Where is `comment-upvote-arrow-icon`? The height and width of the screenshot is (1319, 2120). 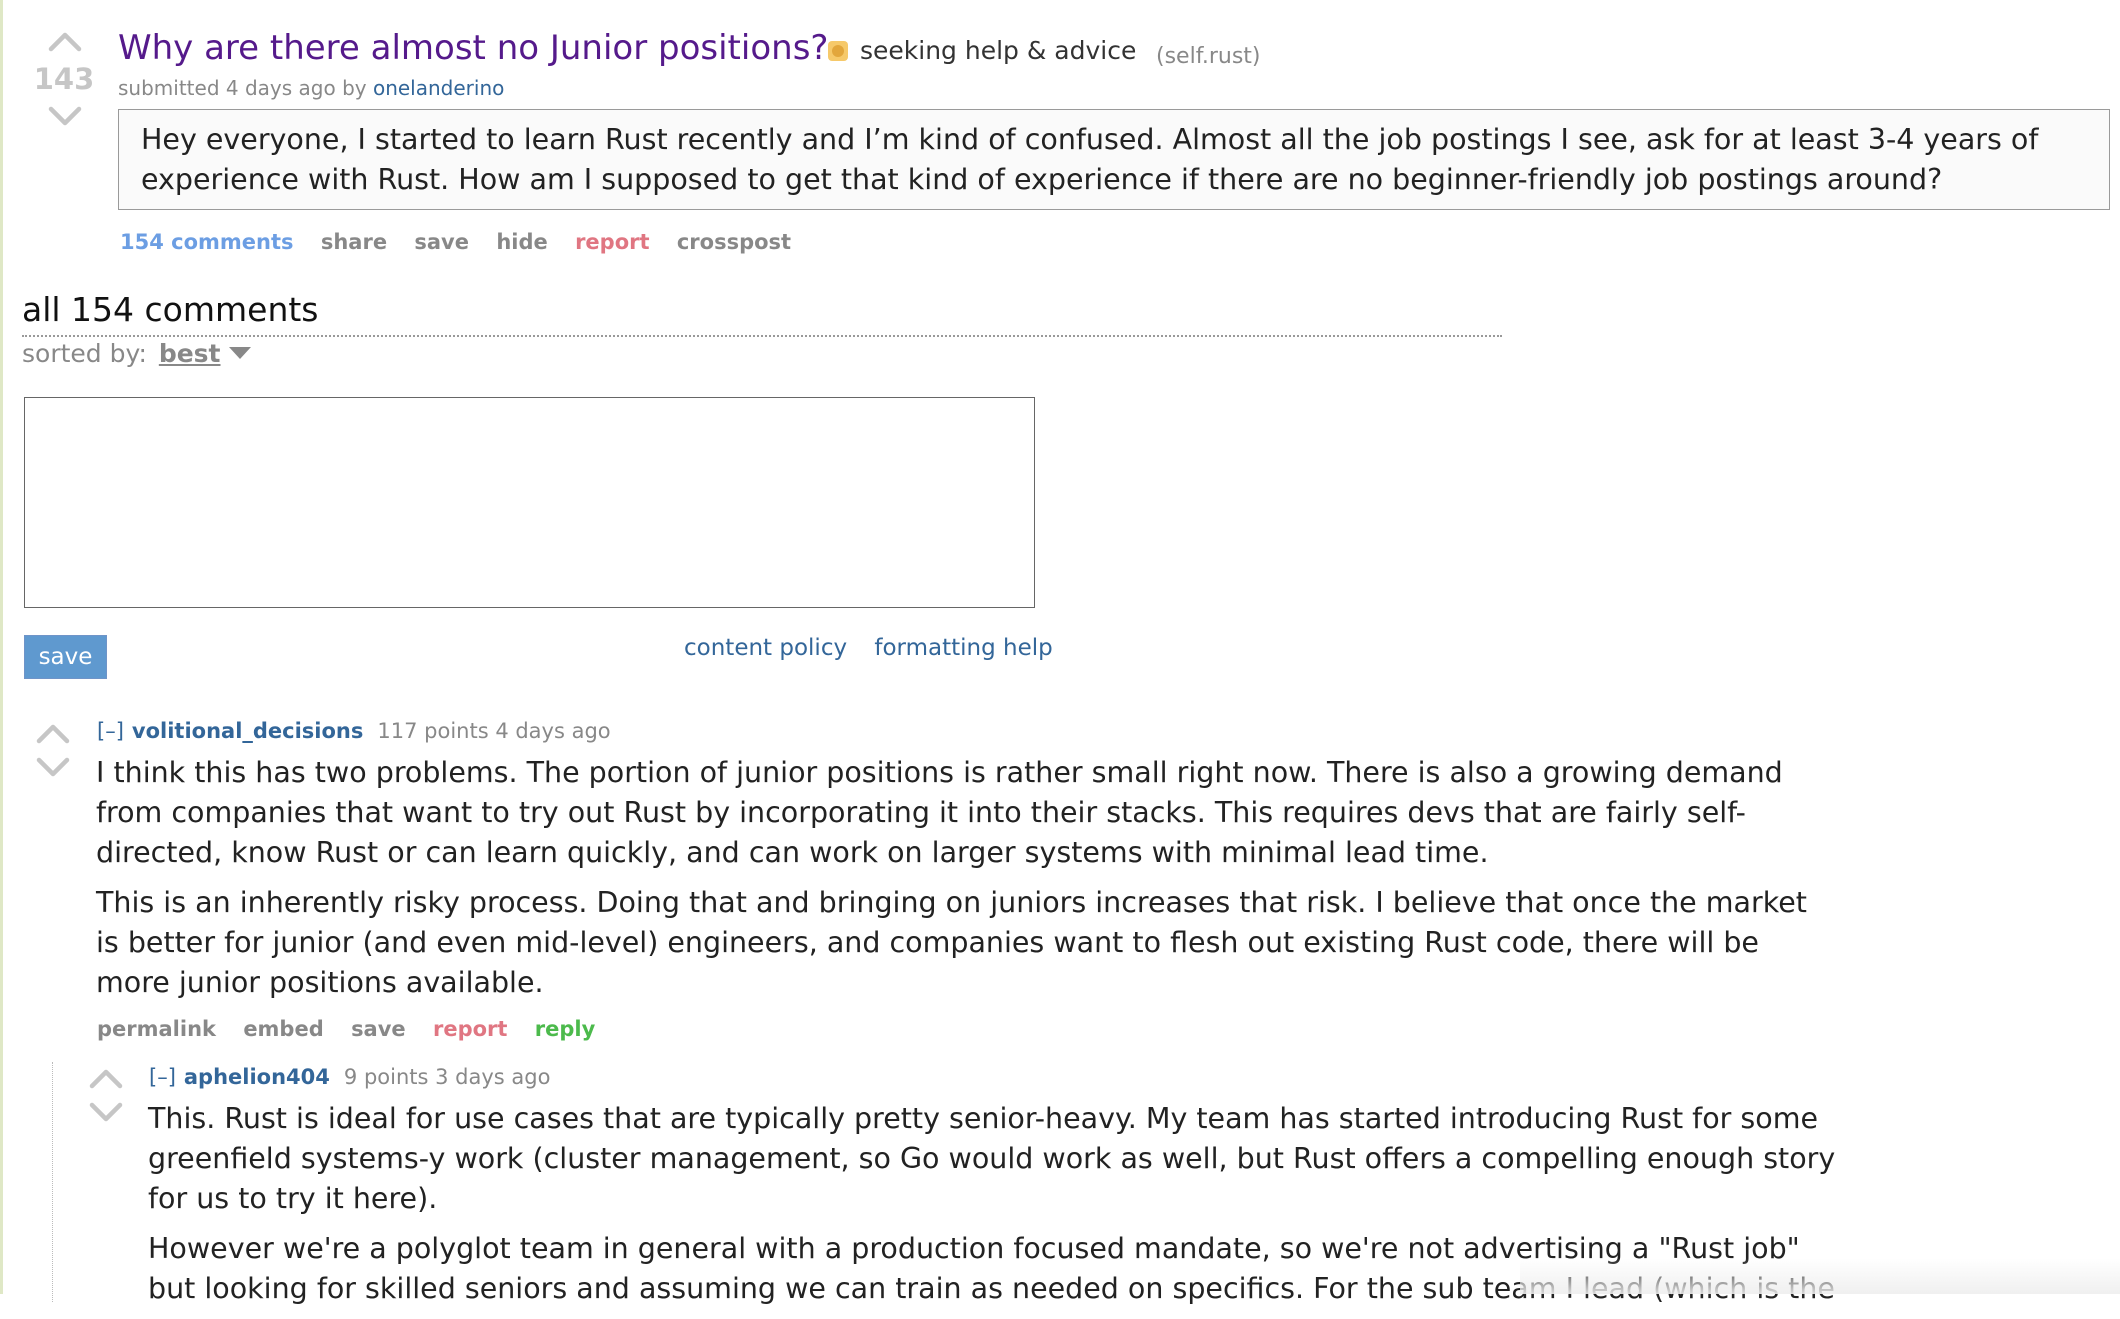 comment-upvote-arrow-icon is located at coordinates (53, 735).